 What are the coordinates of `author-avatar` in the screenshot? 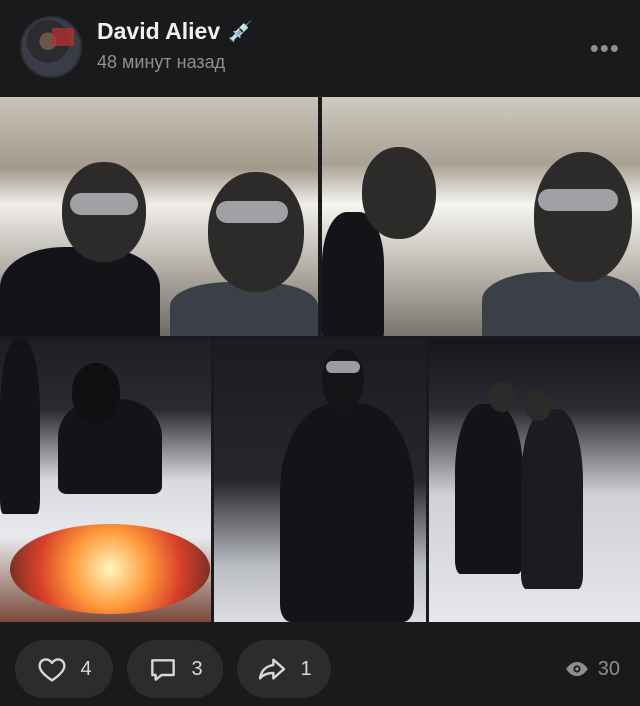 It's located at (51, 47).